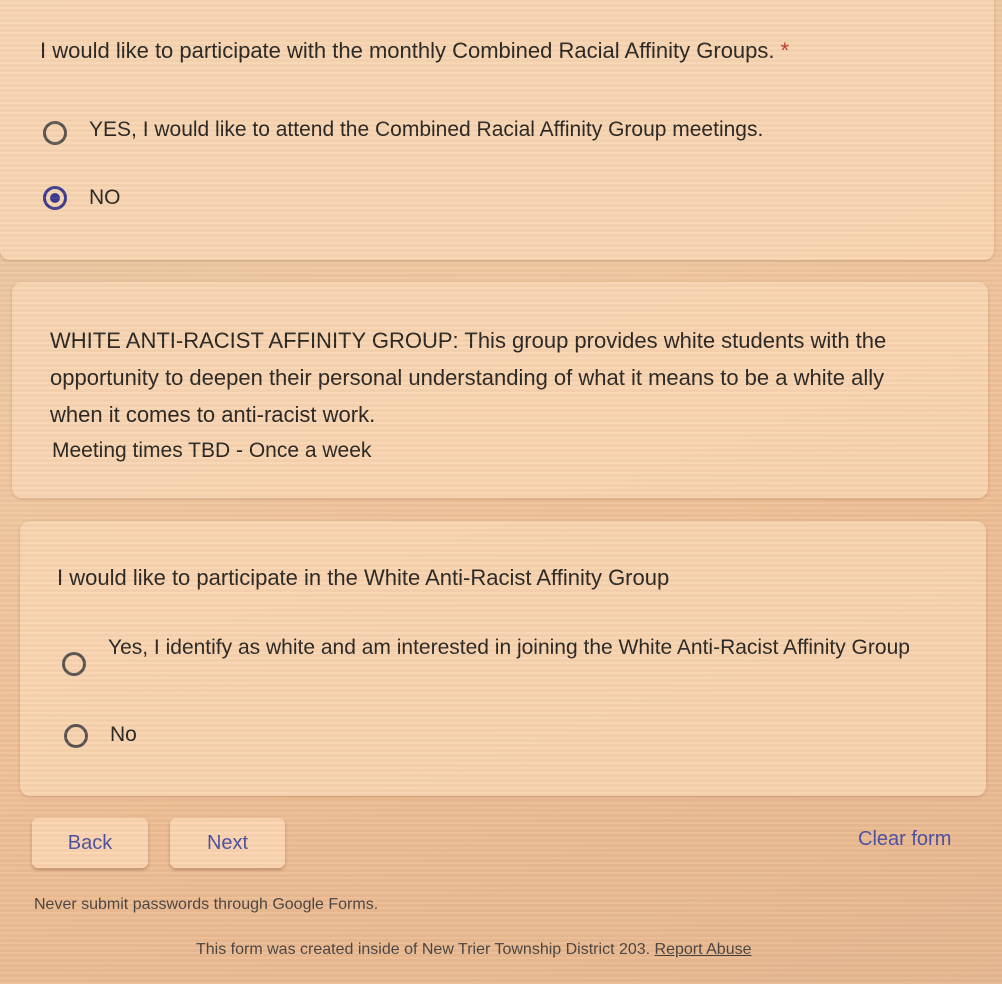  I want to click on option-no-white-anti-racist: No, so click(100, 734).